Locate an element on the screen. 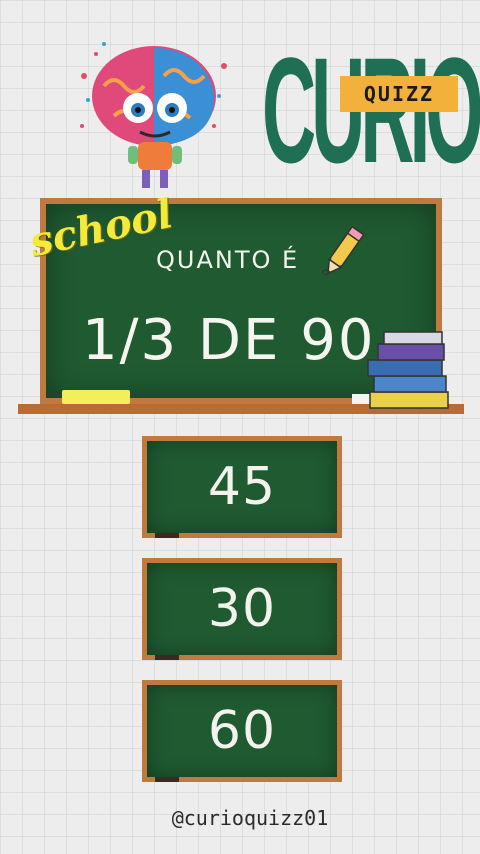 The image size is (480, 854). answer-option-2: 30 is located at coordinates (242, 609).